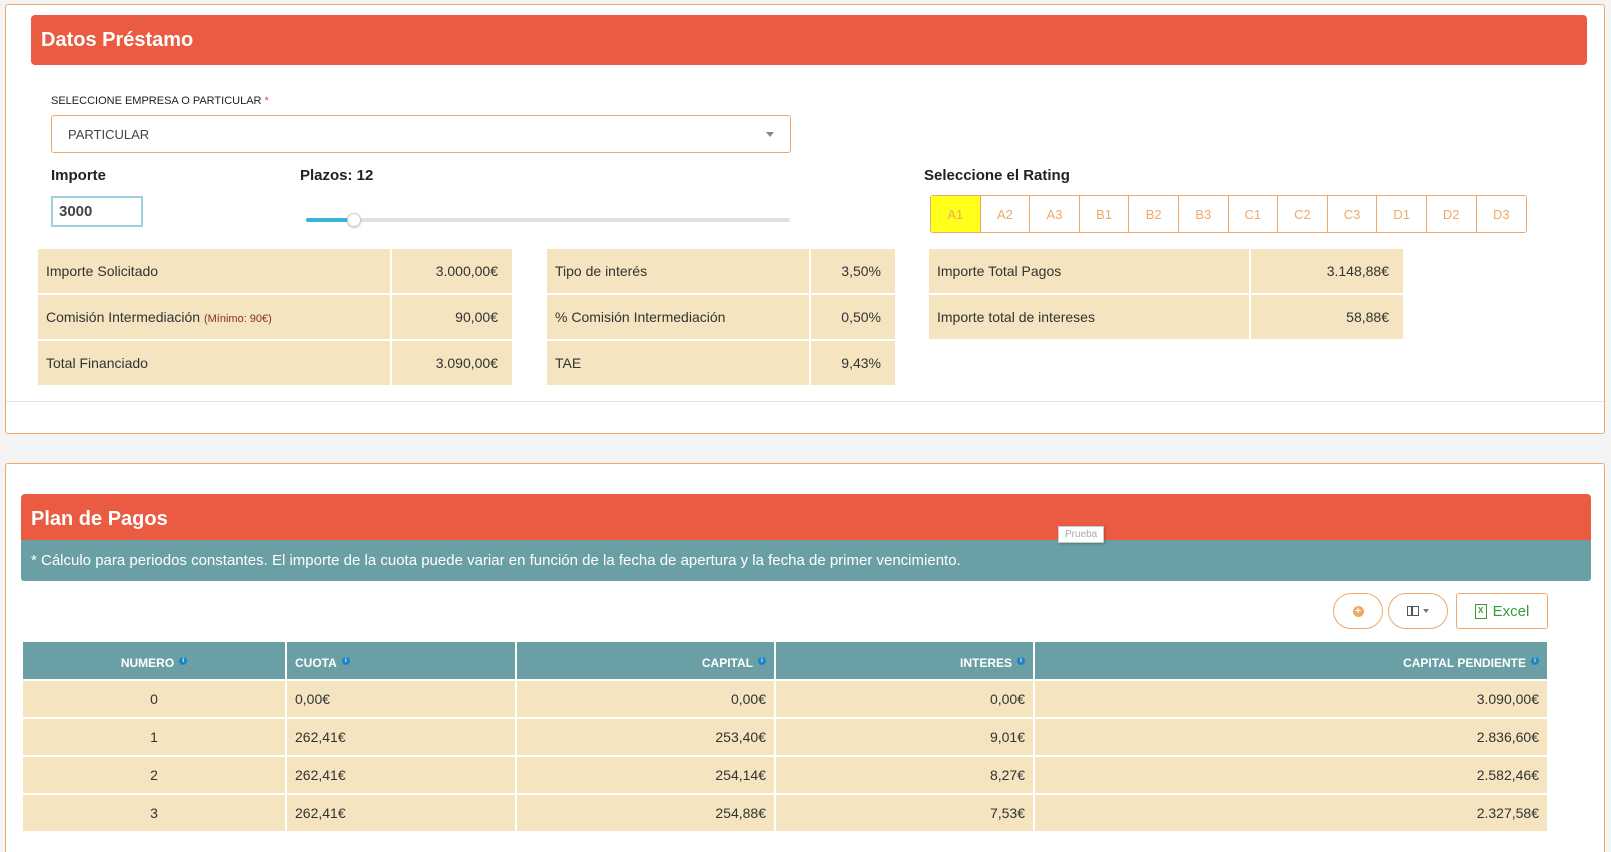 This screenshot has width=1611, height=852. I want to click on plazos-slider-handle, so click(354, 220).